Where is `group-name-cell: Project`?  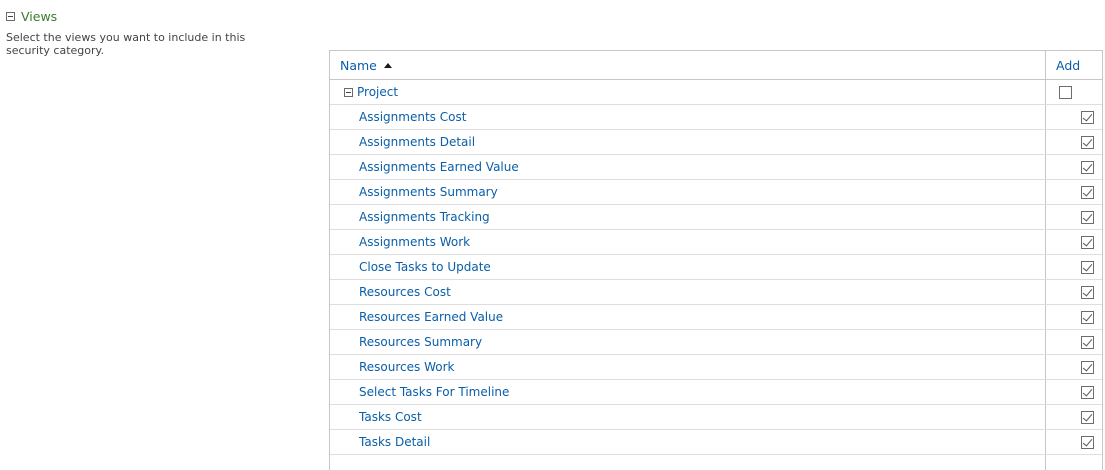 group-name-cell: Project is located at coordinates (688, 92).